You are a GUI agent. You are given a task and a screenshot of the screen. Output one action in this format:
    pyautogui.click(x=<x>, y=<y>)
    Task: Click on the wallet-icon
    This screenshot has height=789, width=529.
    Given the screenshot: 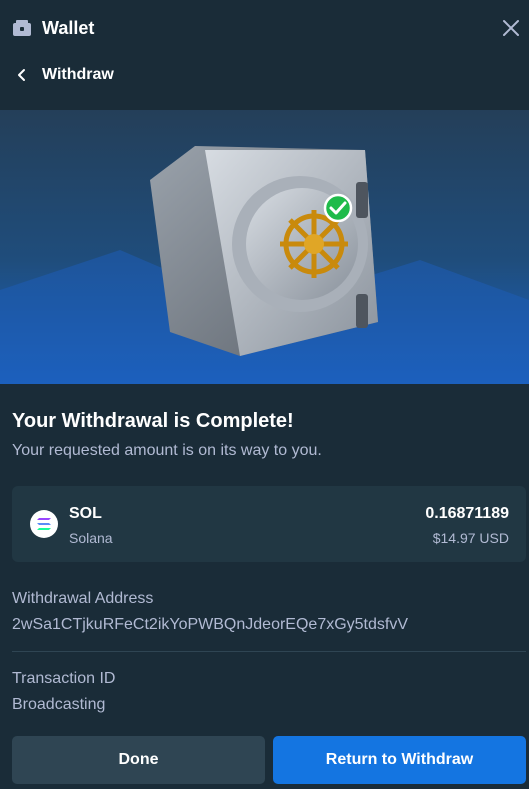 What is the action you would take?
    pyautogui.click(x=22, y=28)
    